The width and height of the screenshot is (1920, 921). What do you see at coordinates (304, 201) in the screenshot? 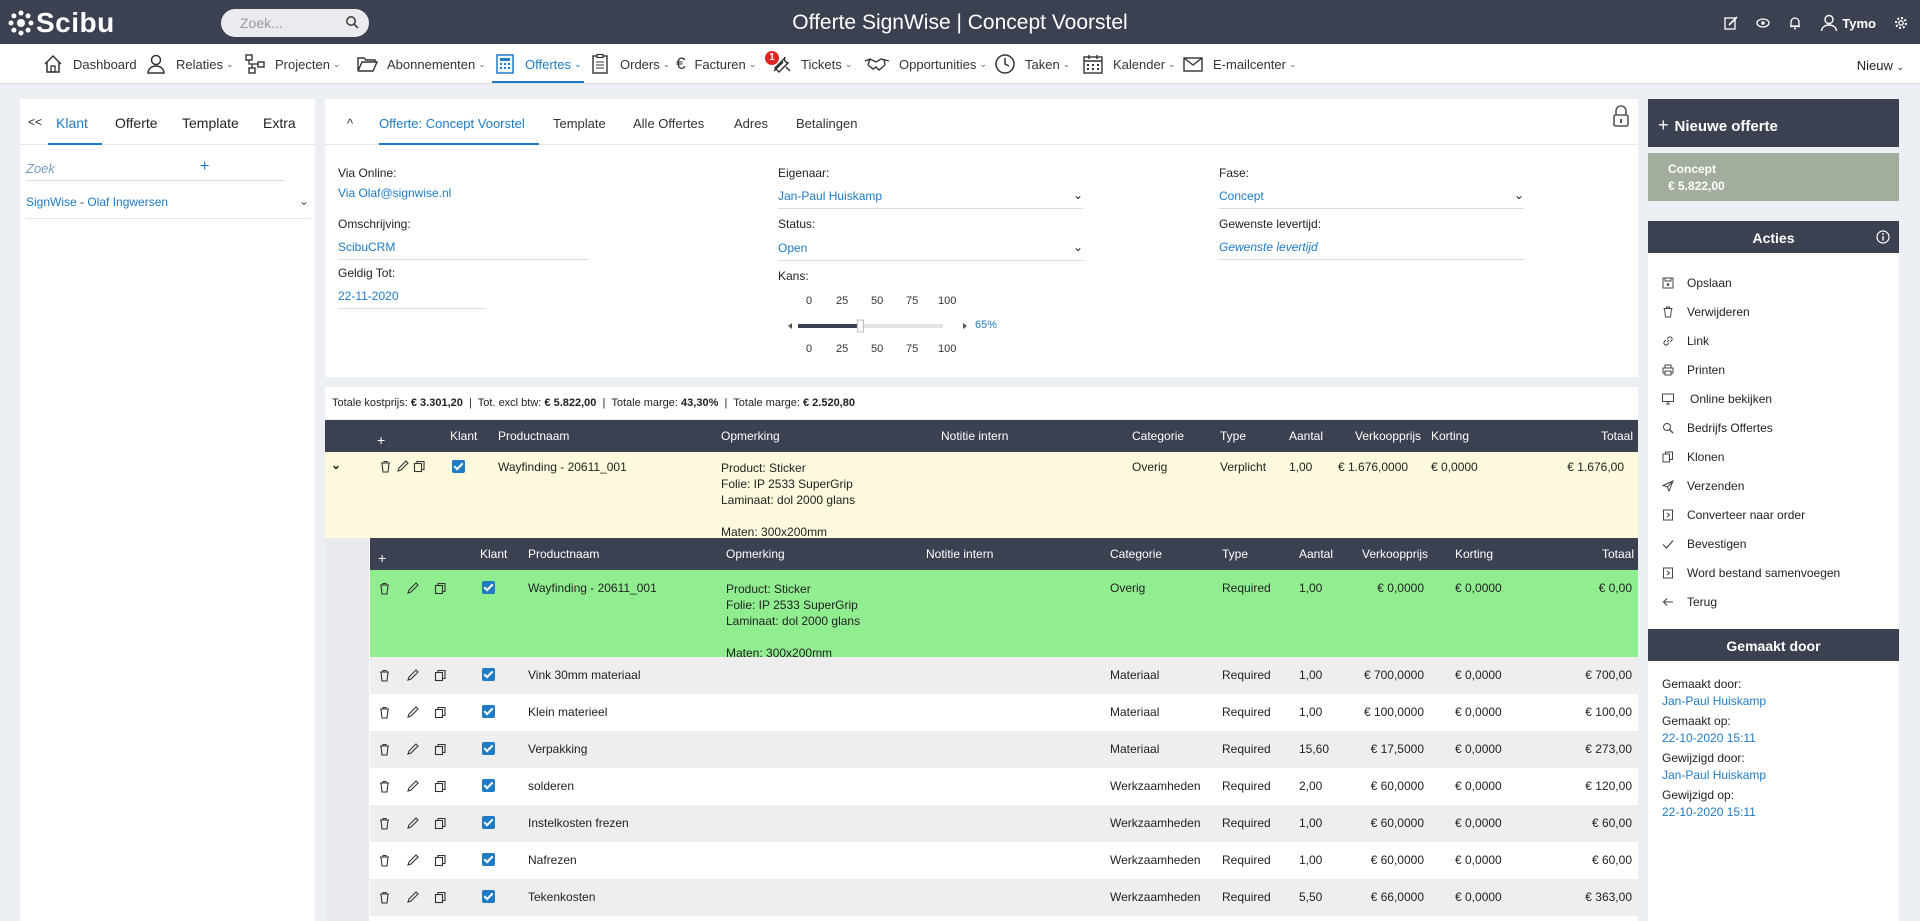
I see `chevron-down-icon: ⌄` at bounding box center [304, 201].